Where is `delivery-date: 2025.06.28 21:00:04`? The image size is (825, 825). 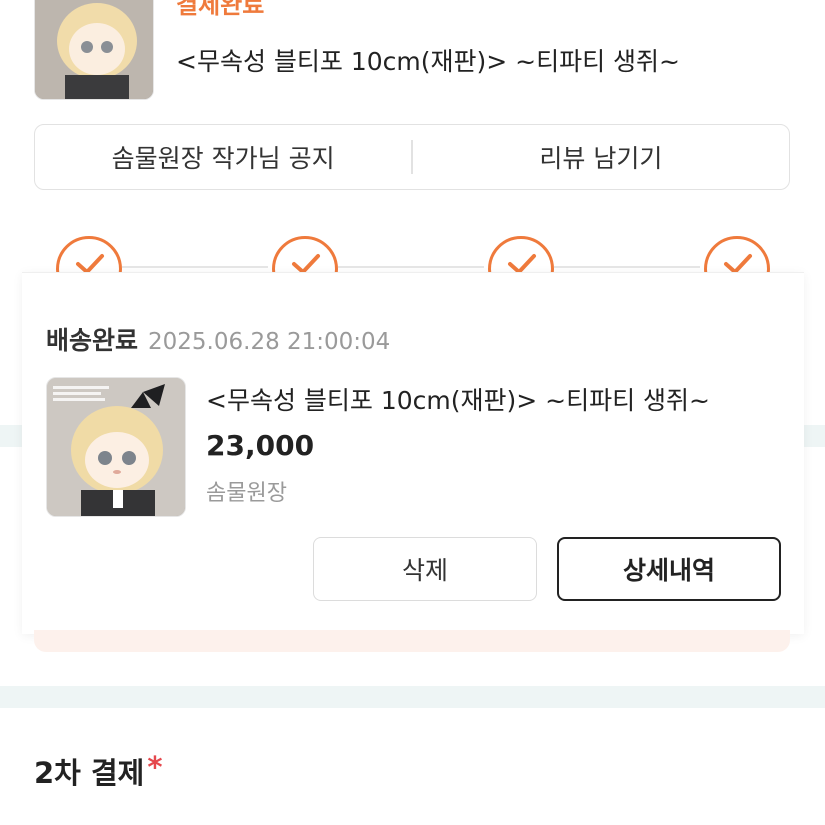
delivery-date: 2025.06.28 21:00:04 is located at coordinates (269, 342).